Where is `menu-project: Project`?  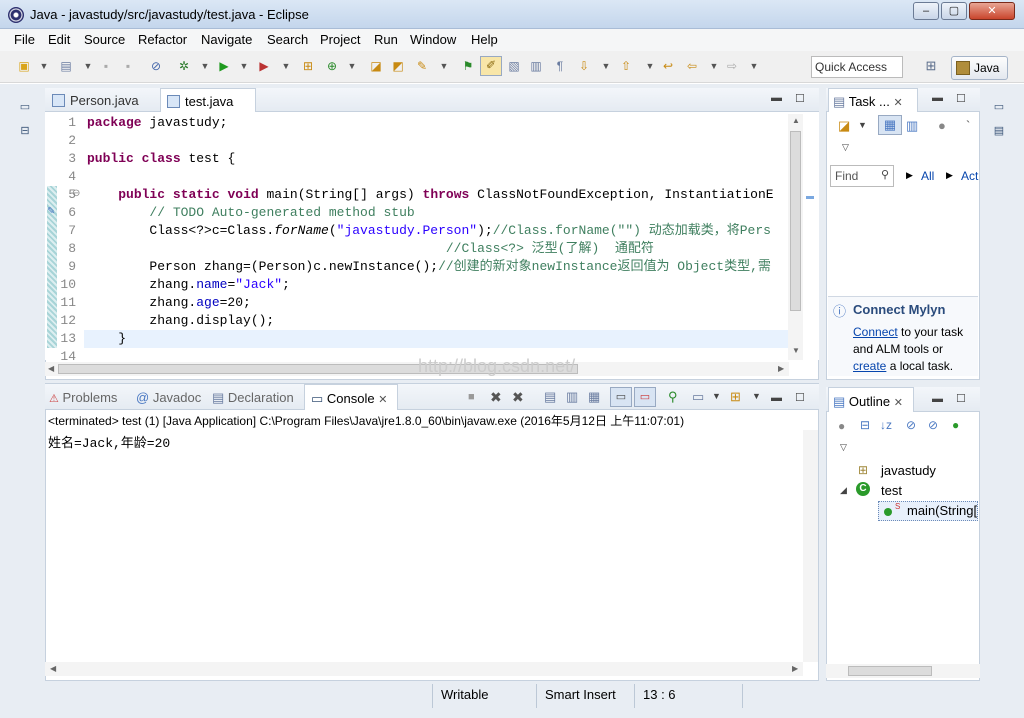
menu-project: Project is located at coordinates (340, 39).